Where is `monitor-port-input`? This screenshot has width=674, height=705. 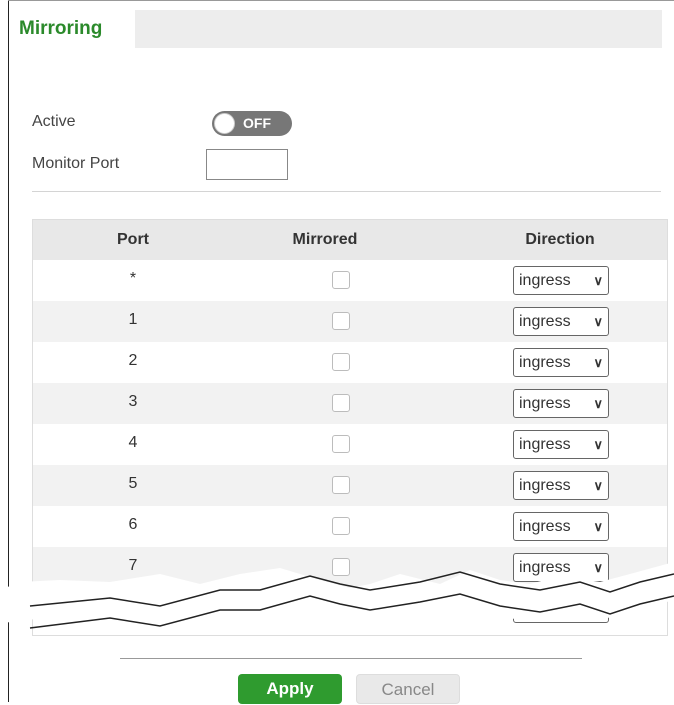 monitor-port-input is located at coordinates (247, 164).